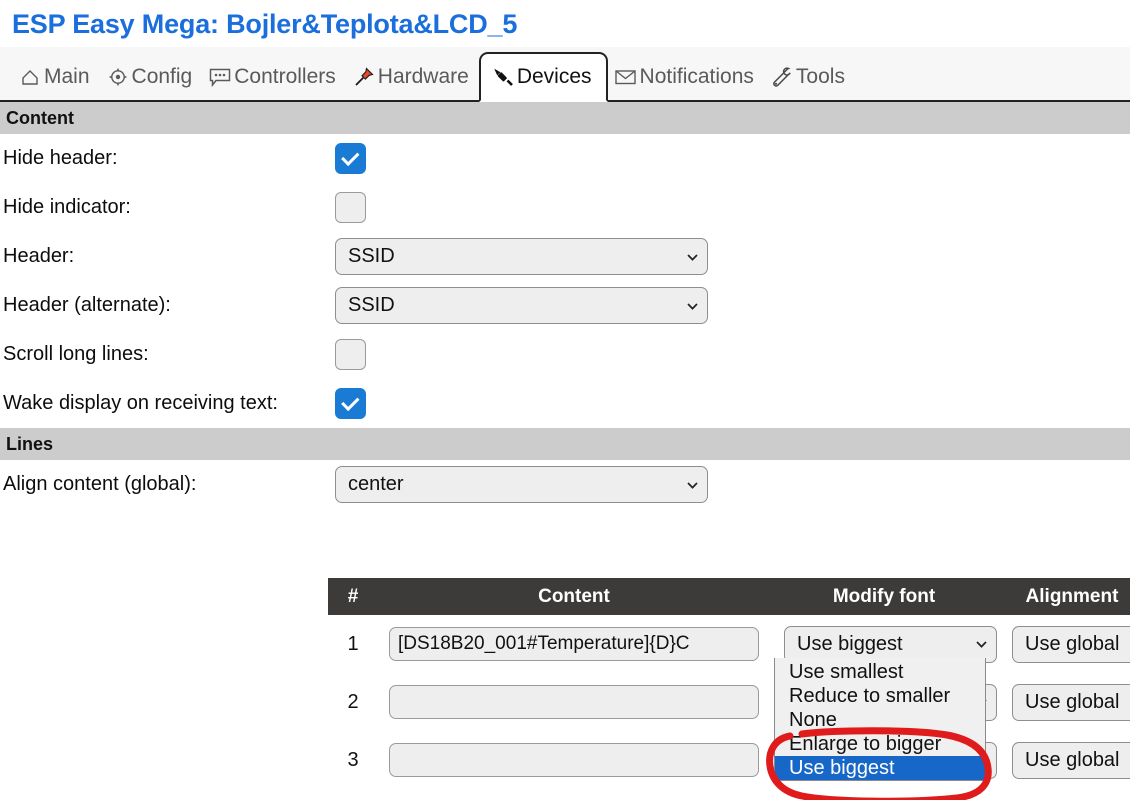  Describe the element at coordinates (67, 207) in the screenshot. I see `field-hide-indicator-label: Hide indicator:` at that location.